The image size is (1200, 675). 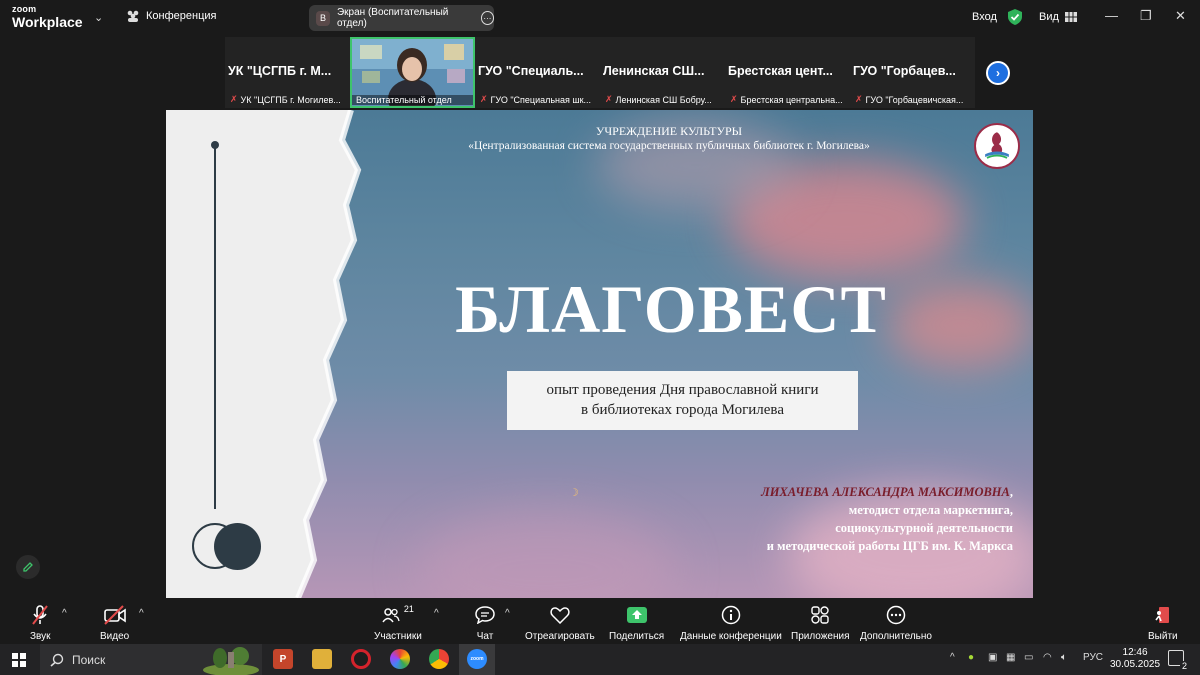 I want to click on participants-options-caret: ^, so click(x=436, y=613).